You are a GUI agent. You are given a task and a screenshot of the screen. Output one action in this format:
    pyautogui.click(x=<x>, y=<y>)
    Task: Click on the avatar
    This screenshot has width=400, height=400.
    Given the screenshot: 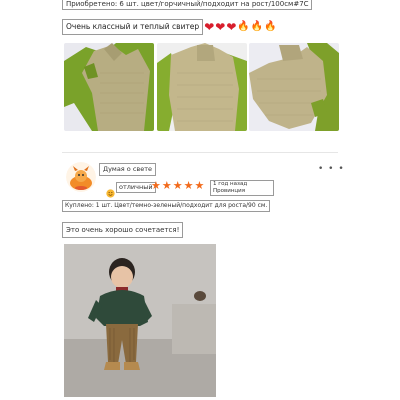 What is the action you would take?
    pyautogui.click(x=81, y=177)
    